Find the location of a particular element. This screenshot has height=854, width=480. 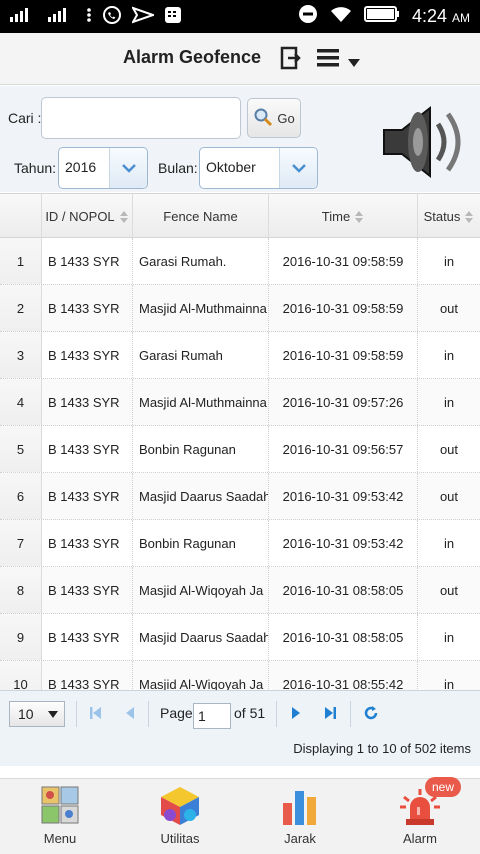

speaker-icon is located at coordinates (426, 144).